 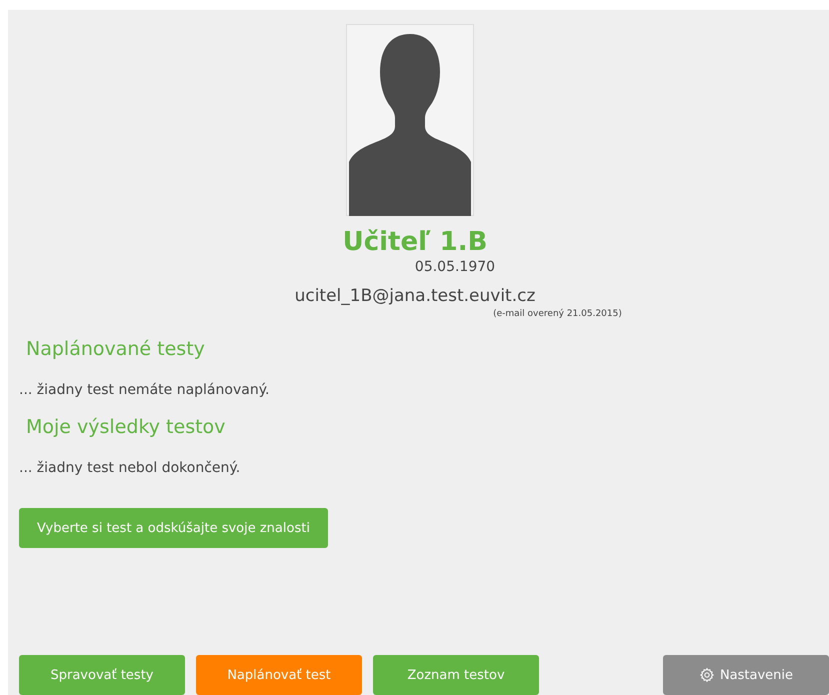 What do you see at coordinates (415, 296) in the screenshot?
I see `email-address: ucitel_1B@jana.test.euvit.cz` at bounding box center [415, 296].